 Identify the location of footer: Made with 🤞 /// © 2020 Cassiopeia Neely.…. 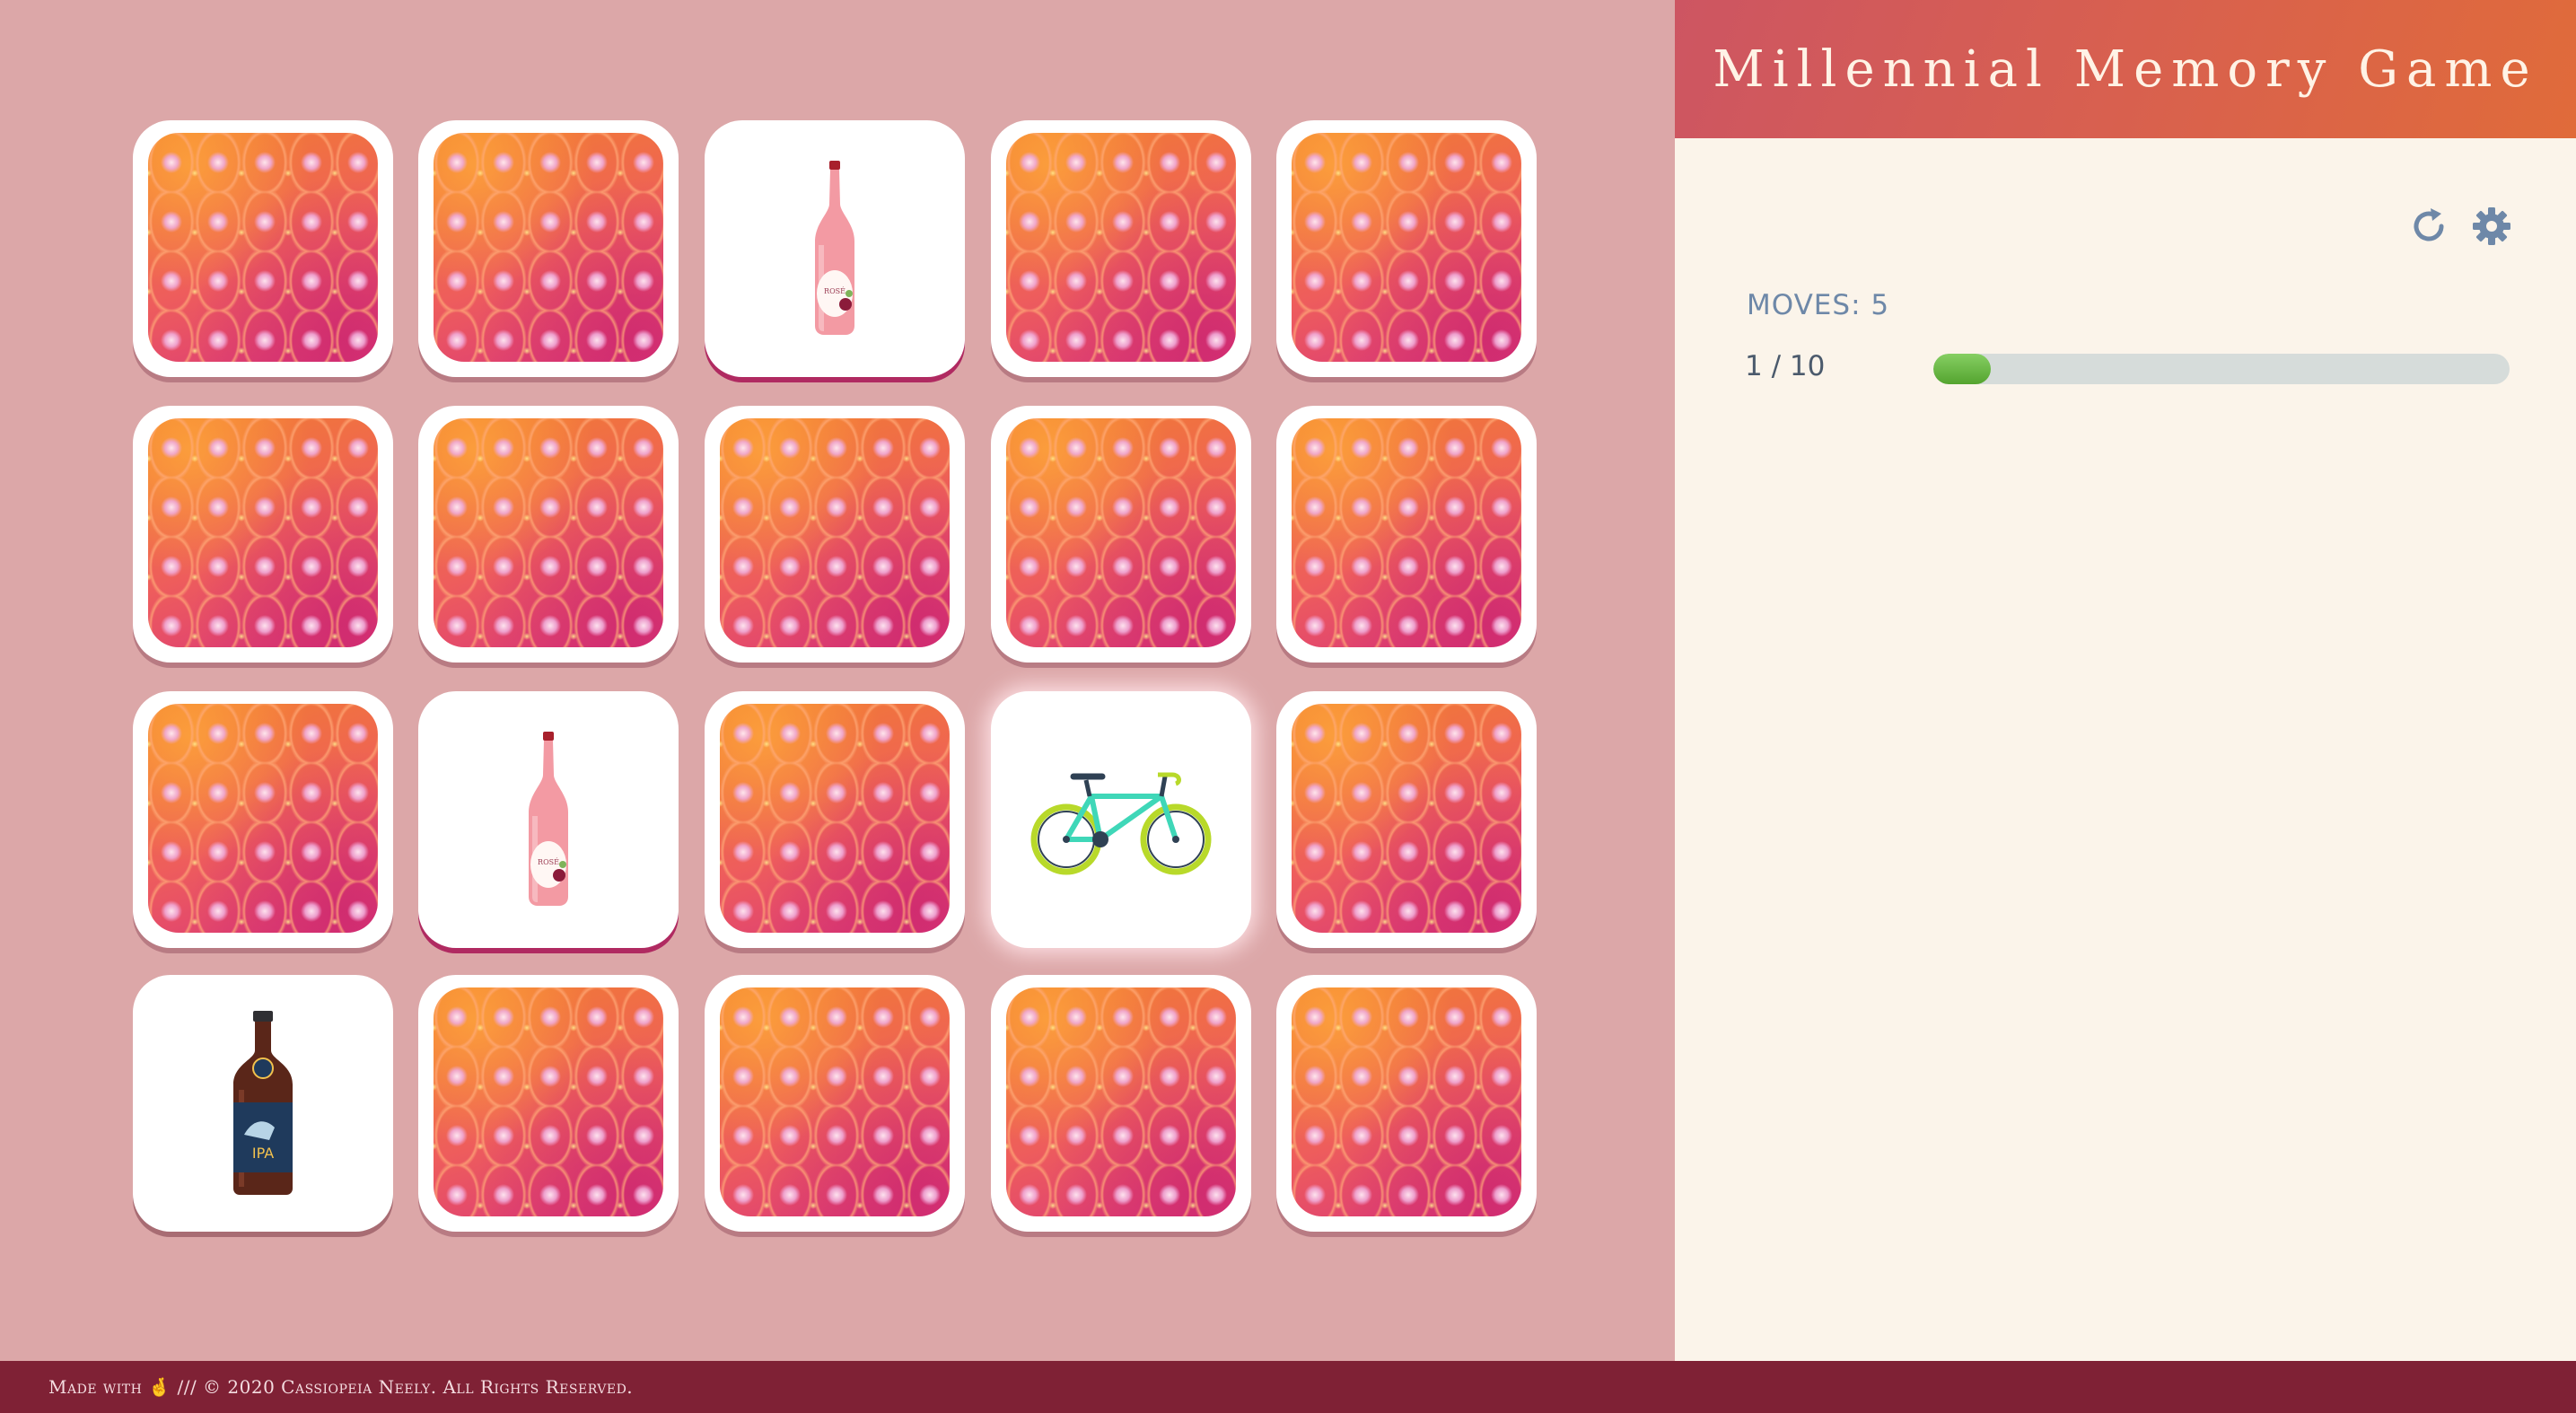
(1288, 1387).